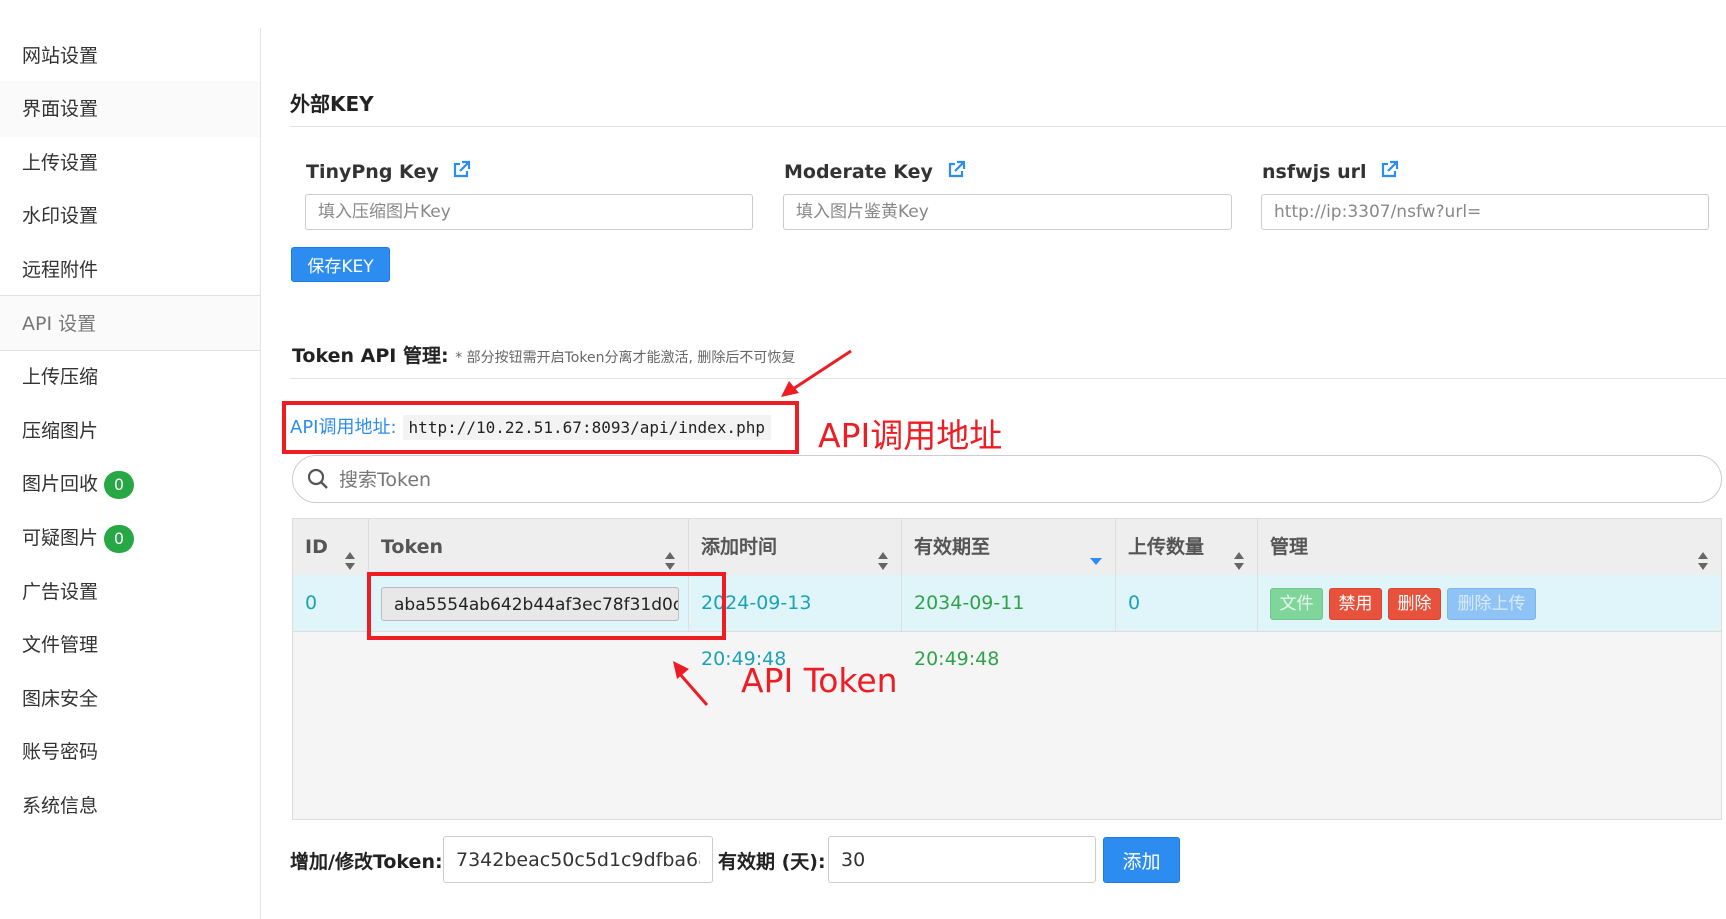  What do you see at coordinates (130, 216) in the screenshot?
I see `sidebar-item-watermark-settings: 水印设置` at bounding box center [130, 216].